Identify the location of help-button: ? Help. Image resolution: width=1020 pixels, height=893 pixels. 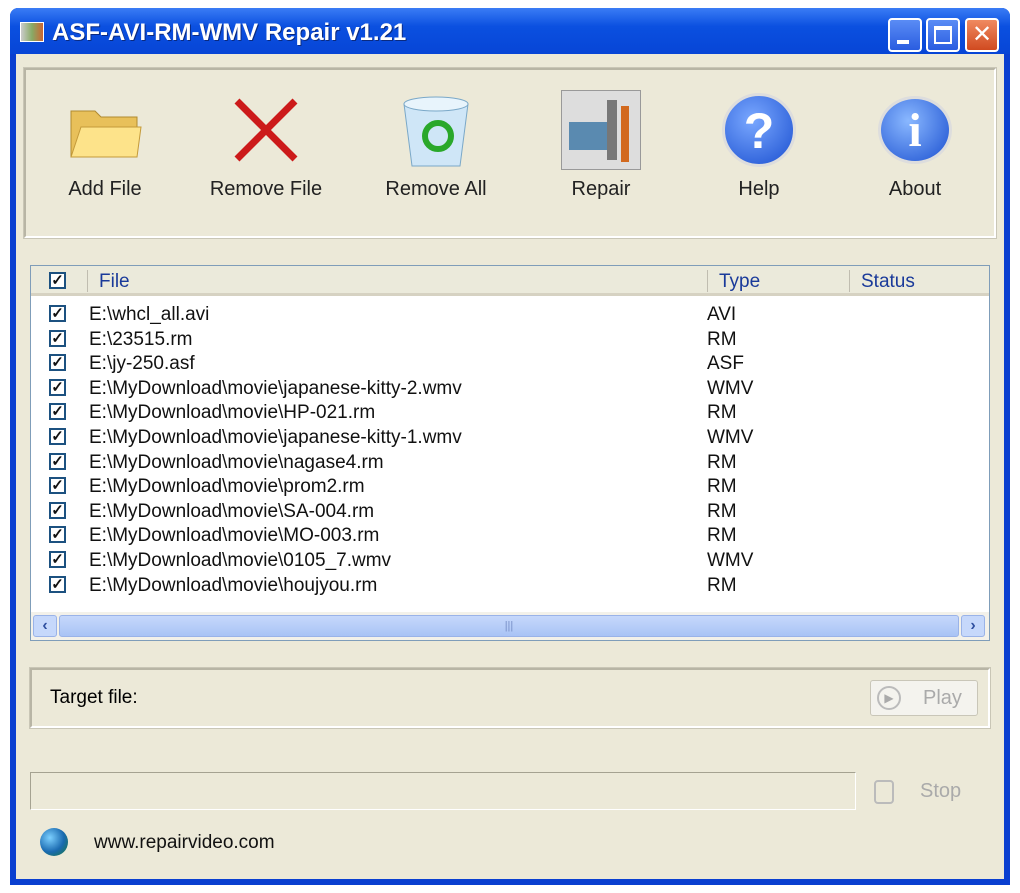
(759, 145).